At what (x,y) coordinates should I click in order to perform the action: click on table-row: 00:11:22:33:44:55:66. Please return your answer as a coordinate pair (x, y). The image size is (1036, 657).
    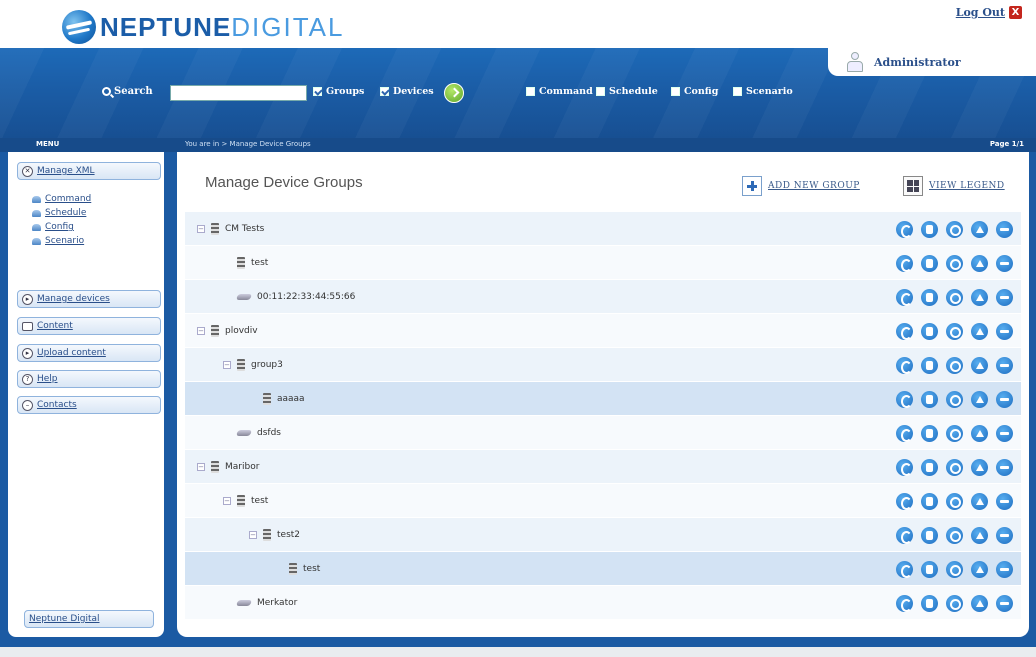
    Looking at the image, I should click on (603, 297).